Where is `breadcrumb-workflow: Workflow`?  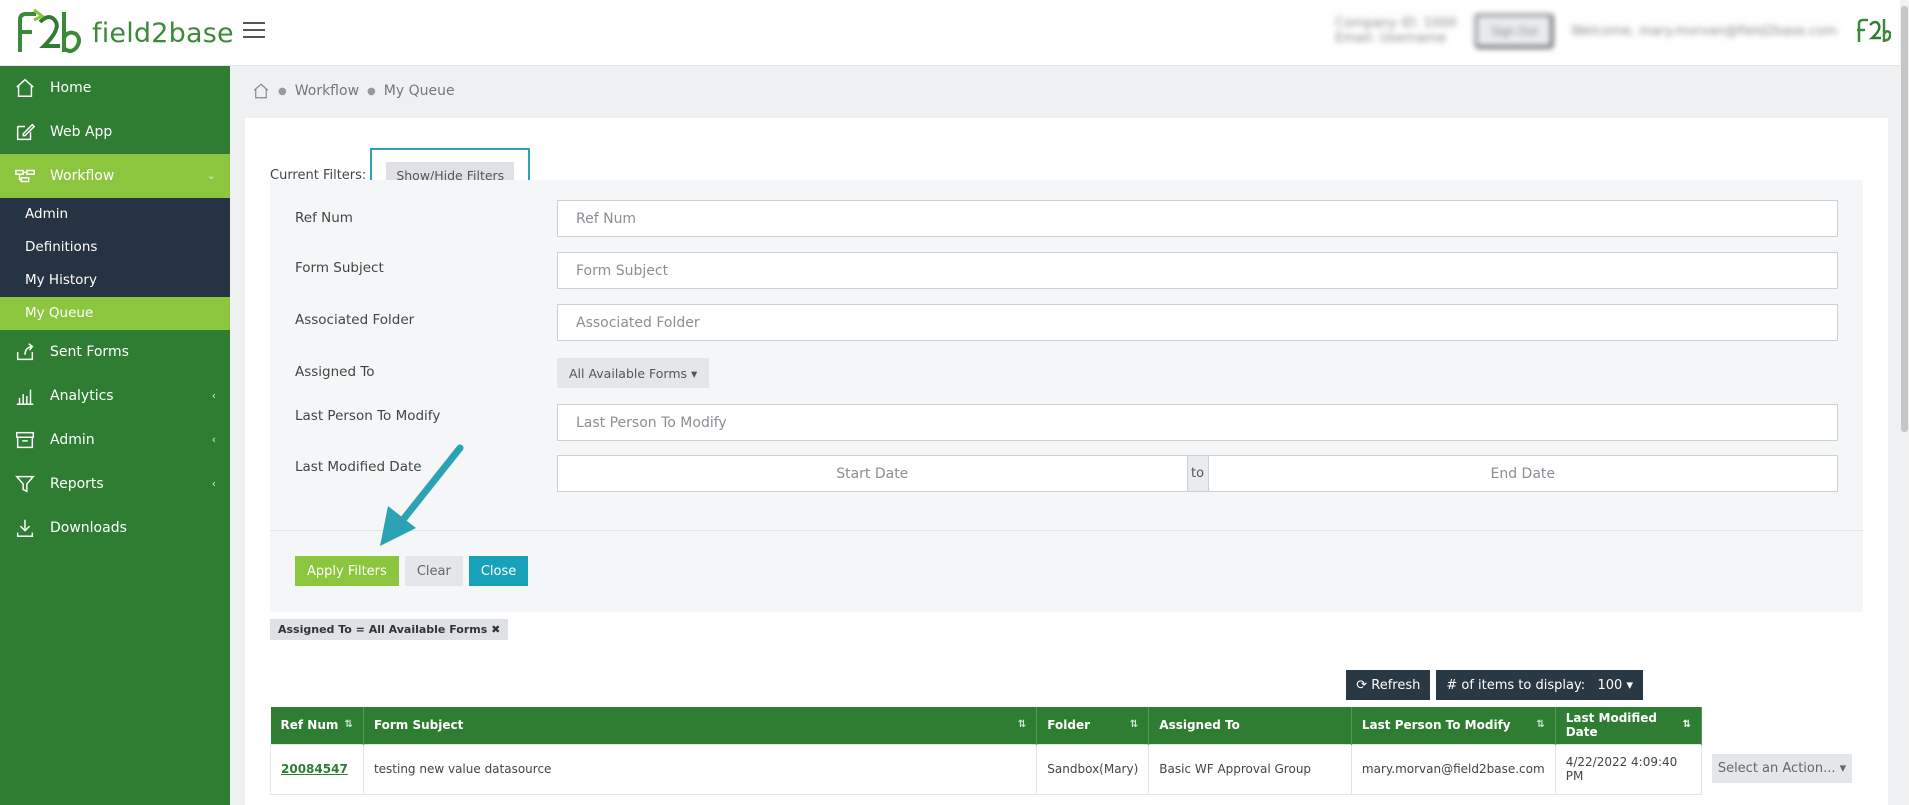
breadcrumb-workflow: Workflow is located at coordinates (327, 91).